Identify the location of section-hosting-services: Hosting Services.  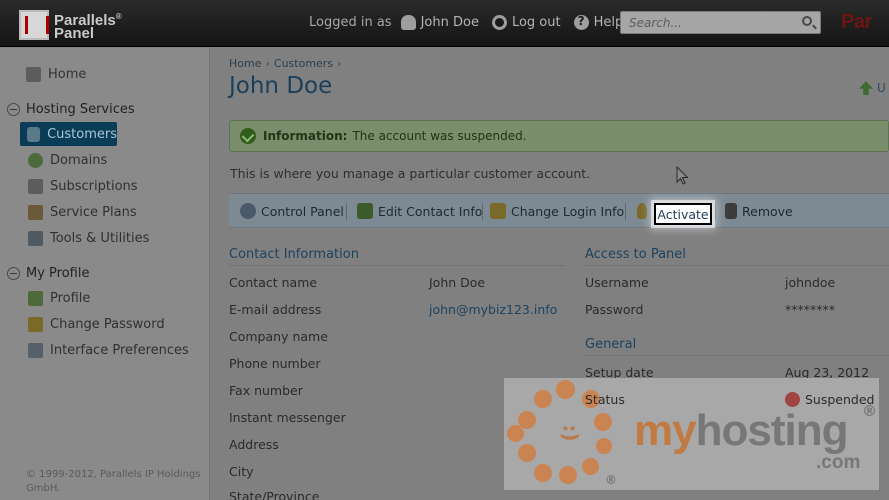
(71, 109).